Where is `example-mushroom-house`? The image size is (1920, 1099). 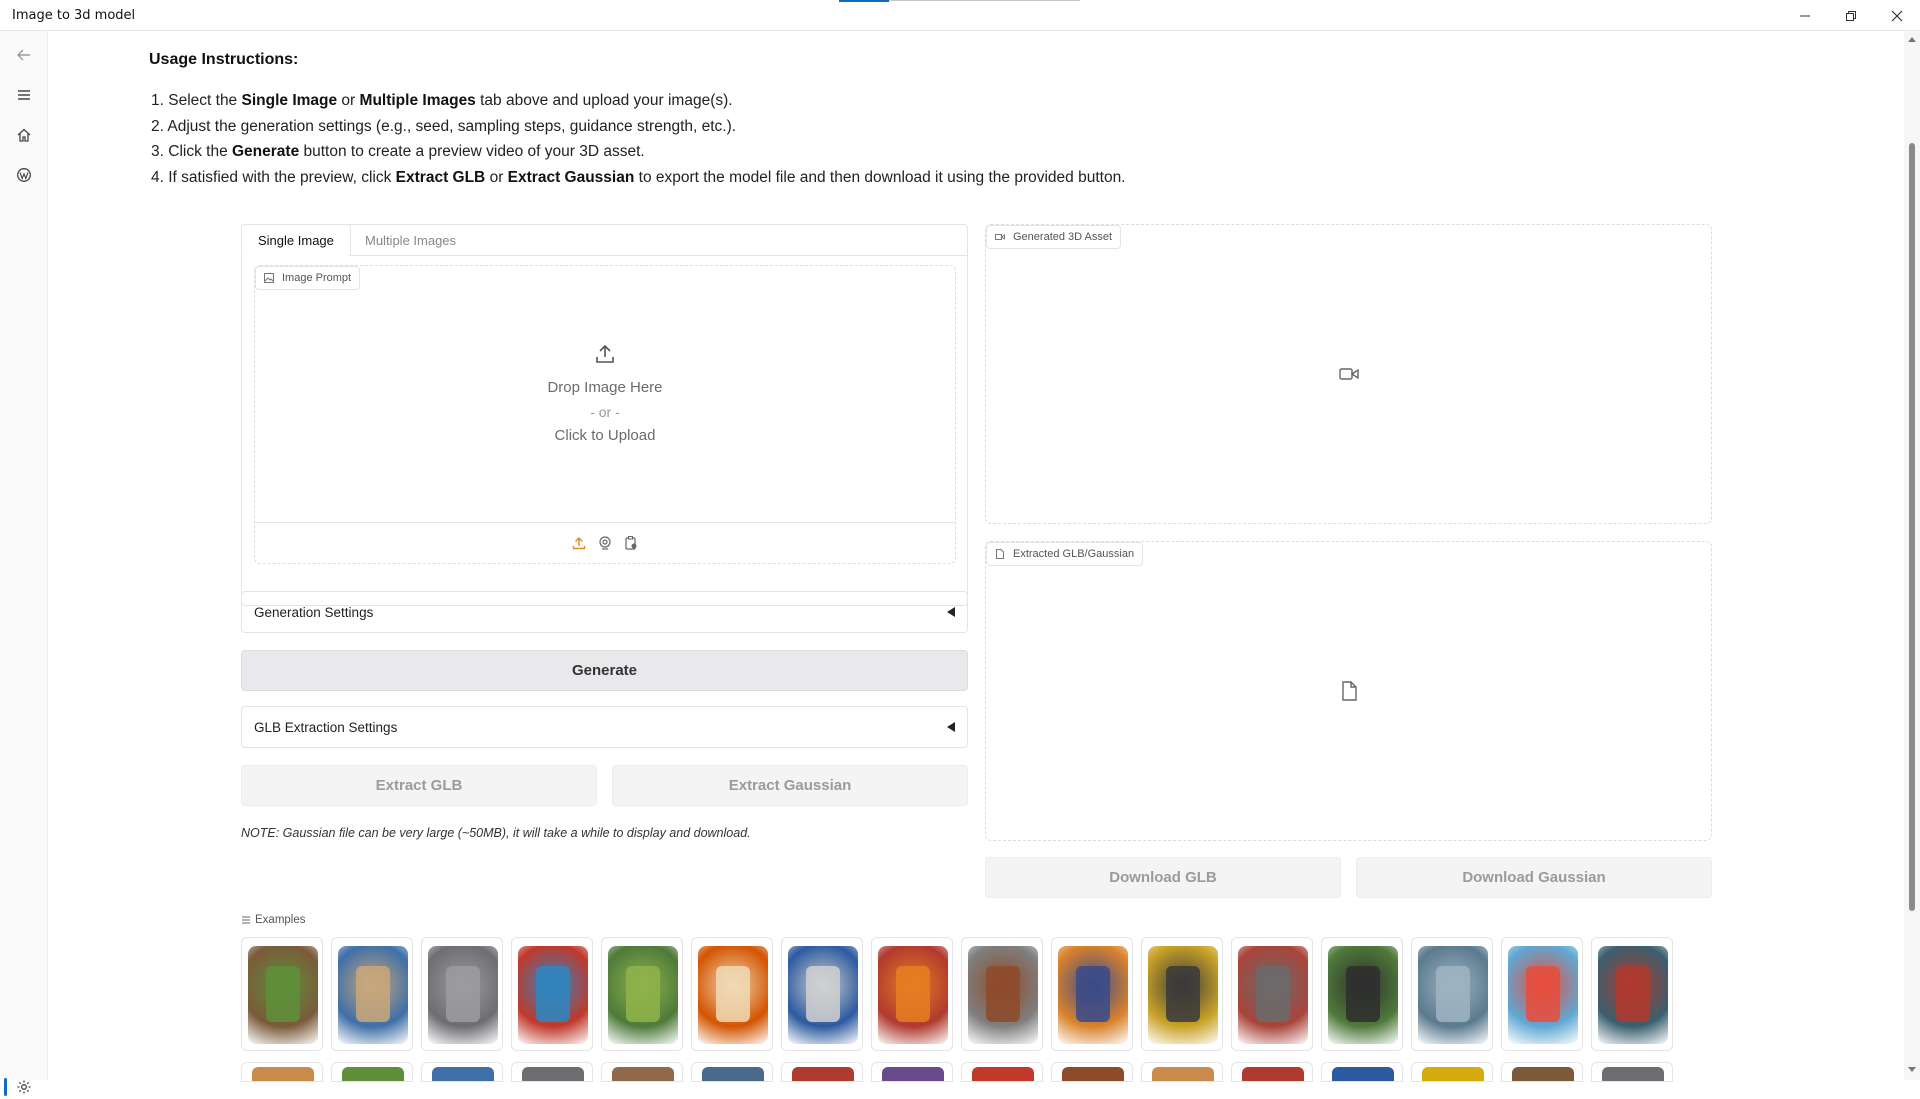
example-mushroom-house is located at coordinates (732, 994).